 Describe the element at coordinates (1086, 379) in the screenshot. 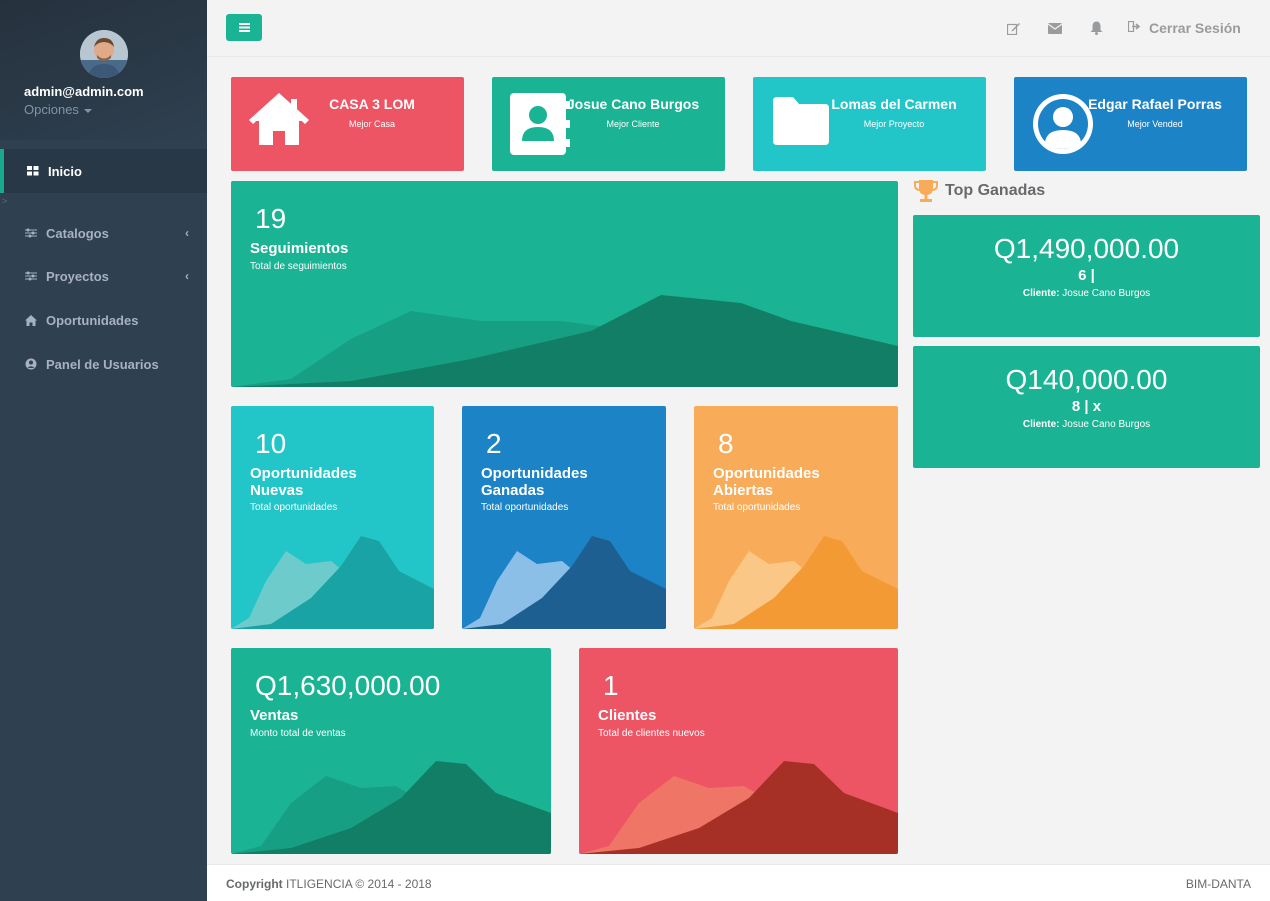

I see `top-ganadas-amount: Q140,000.00` at that location.